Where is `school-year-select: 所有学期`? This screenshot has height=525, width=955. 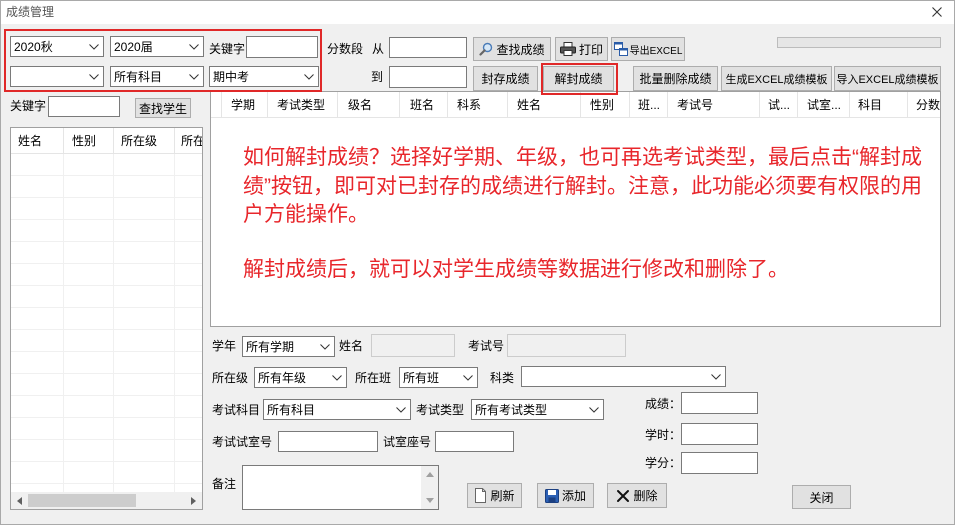
school-year-select: 所有学期 is located at coordinates (288, 346).